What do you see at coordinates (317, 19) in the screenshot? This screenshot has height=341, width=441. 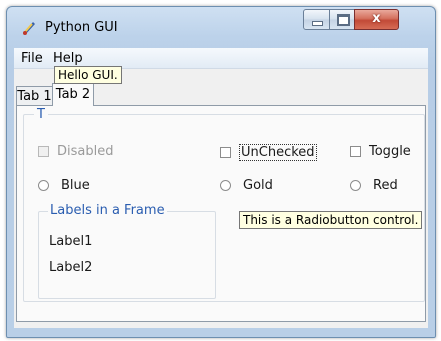 I see `minimize-button` at bounding box center [317, 19].